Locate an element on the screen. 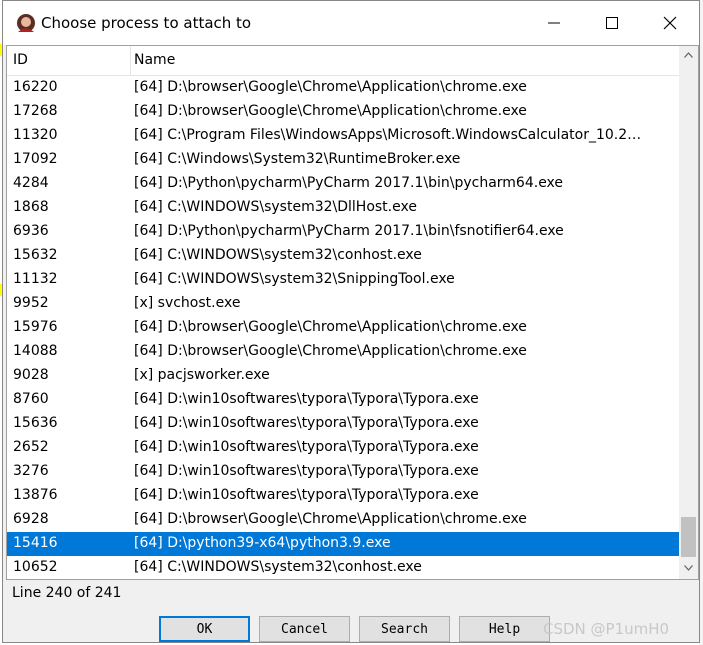  status-line: Line 240 of 241 is located at coordinates (67, 593).